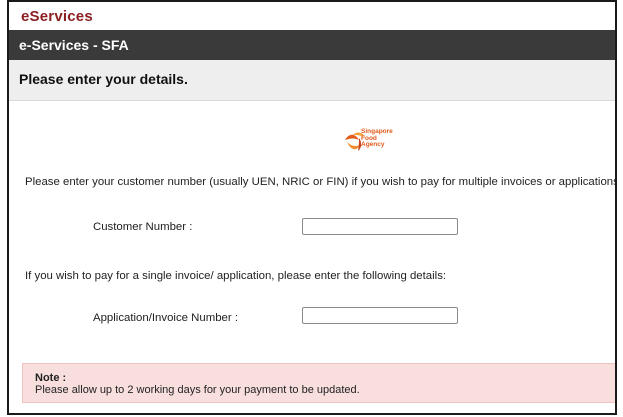 This screenshot has width=623, height=417. I want to click on note-title: Note :, so click(51, 378).